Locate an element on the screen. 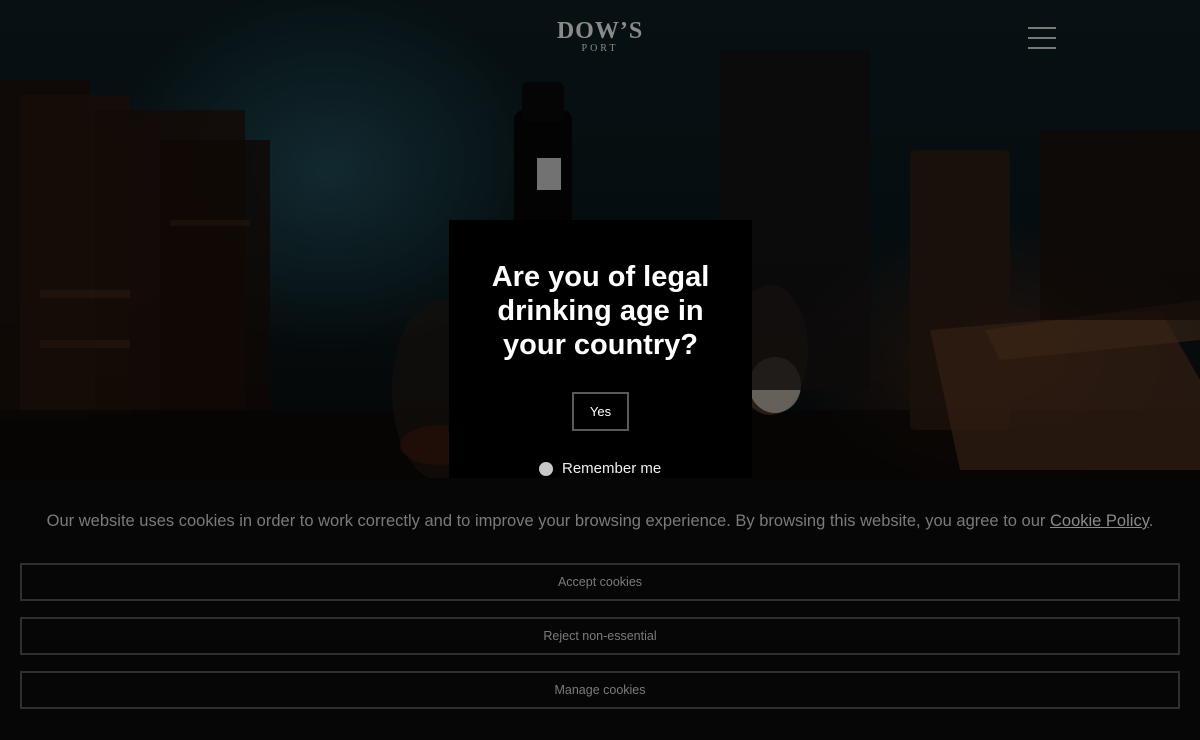  remember-me-option: Remember me is located at coordinates (600, 468).